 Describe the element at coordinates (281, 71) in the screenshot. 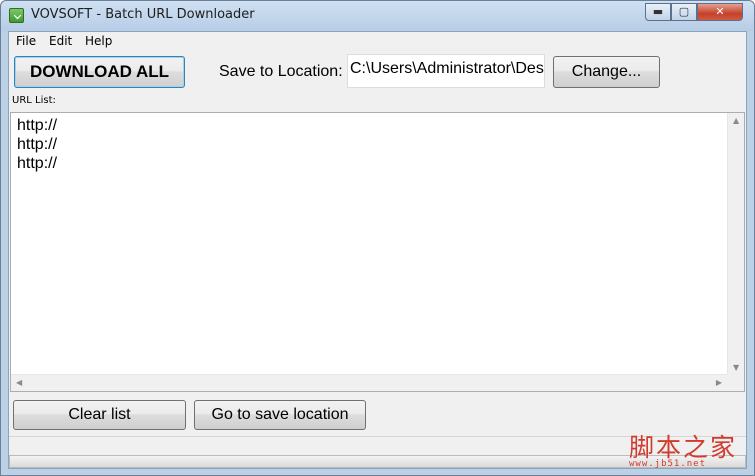

I see `save-to-location-label: Save to Location:` at that location.